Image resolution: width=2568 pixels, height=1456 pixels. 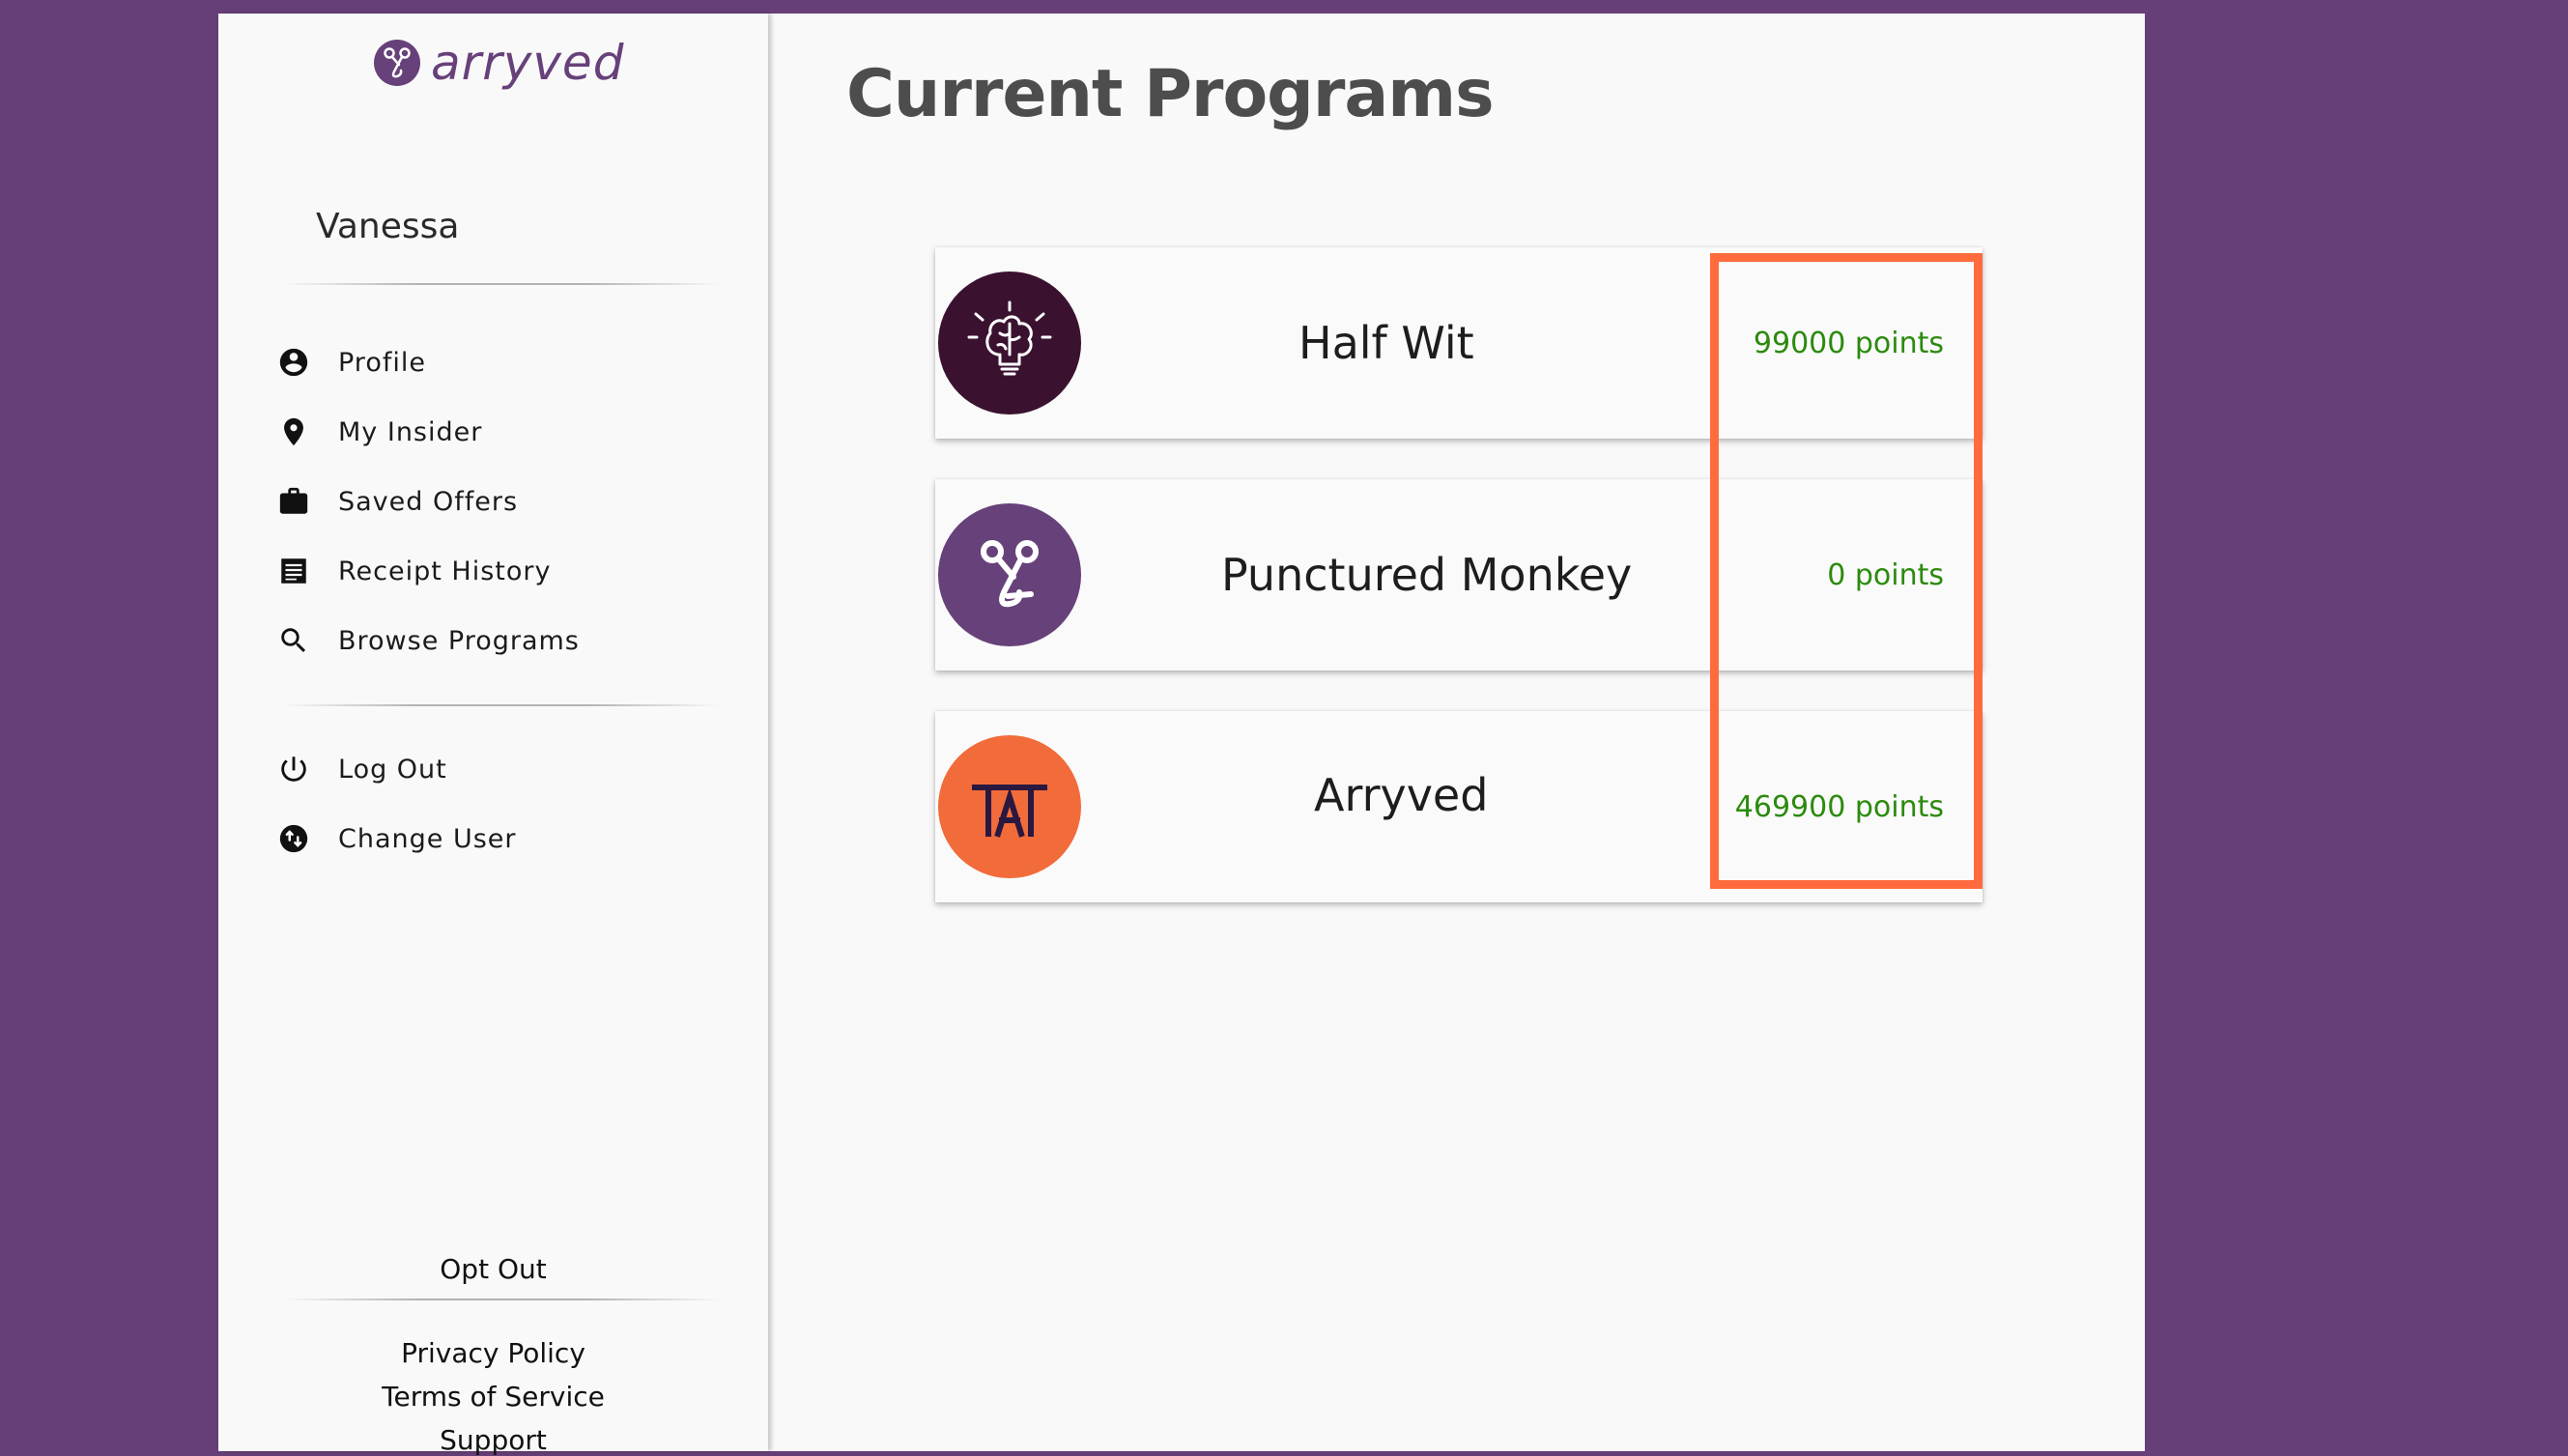 I want to click on search-icon, so click(x=293, y=640).